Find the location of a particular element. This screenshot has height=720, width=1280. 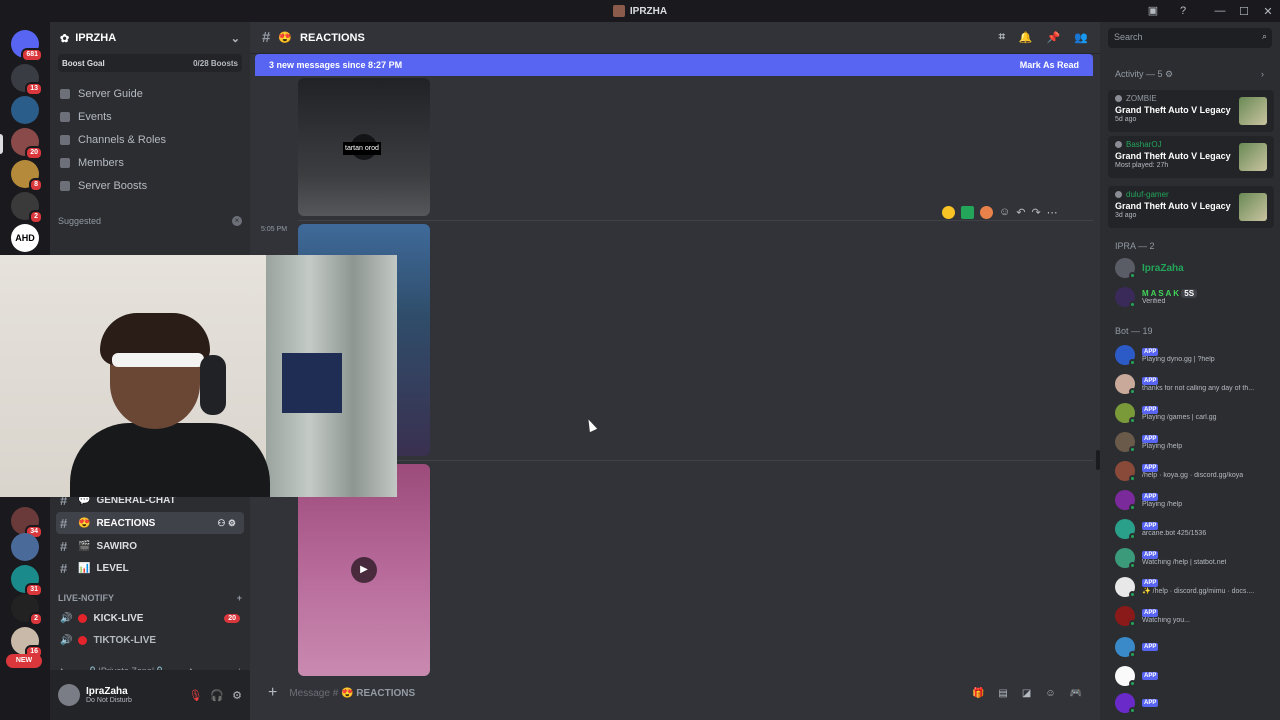

headphones-icon: 🎧 is located at coordinates (217, 695).